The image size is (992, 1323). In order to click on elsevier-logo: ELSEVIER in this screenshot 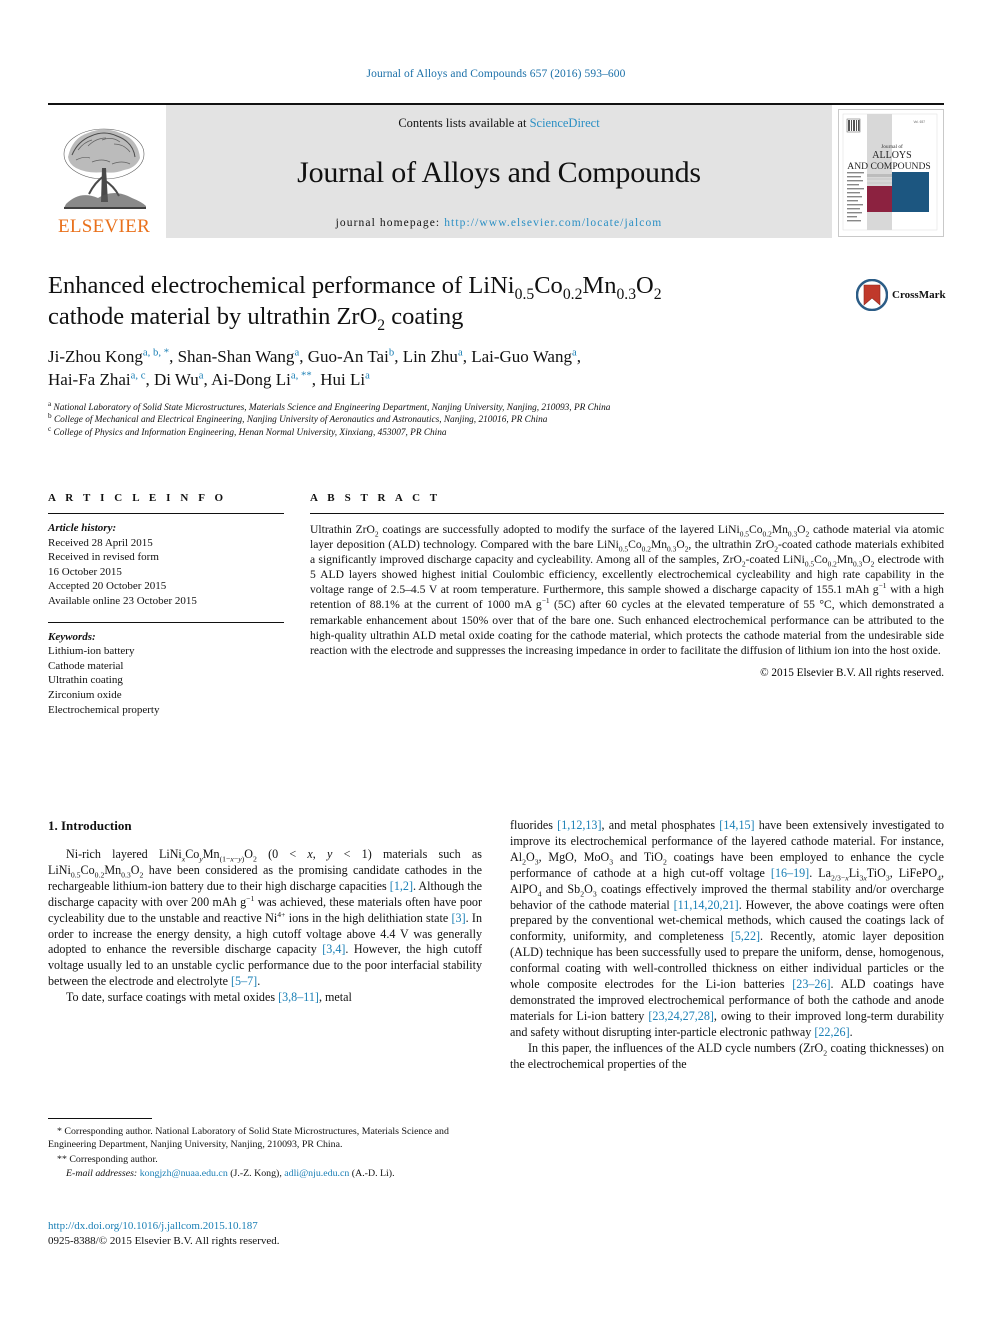, I will do `click(104, 171)`.